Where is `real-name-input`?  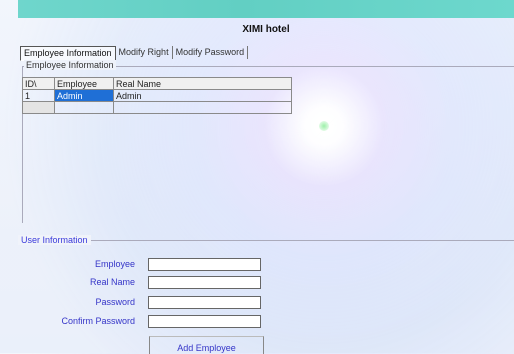 real-name-input is located at coordinates (204, 282).